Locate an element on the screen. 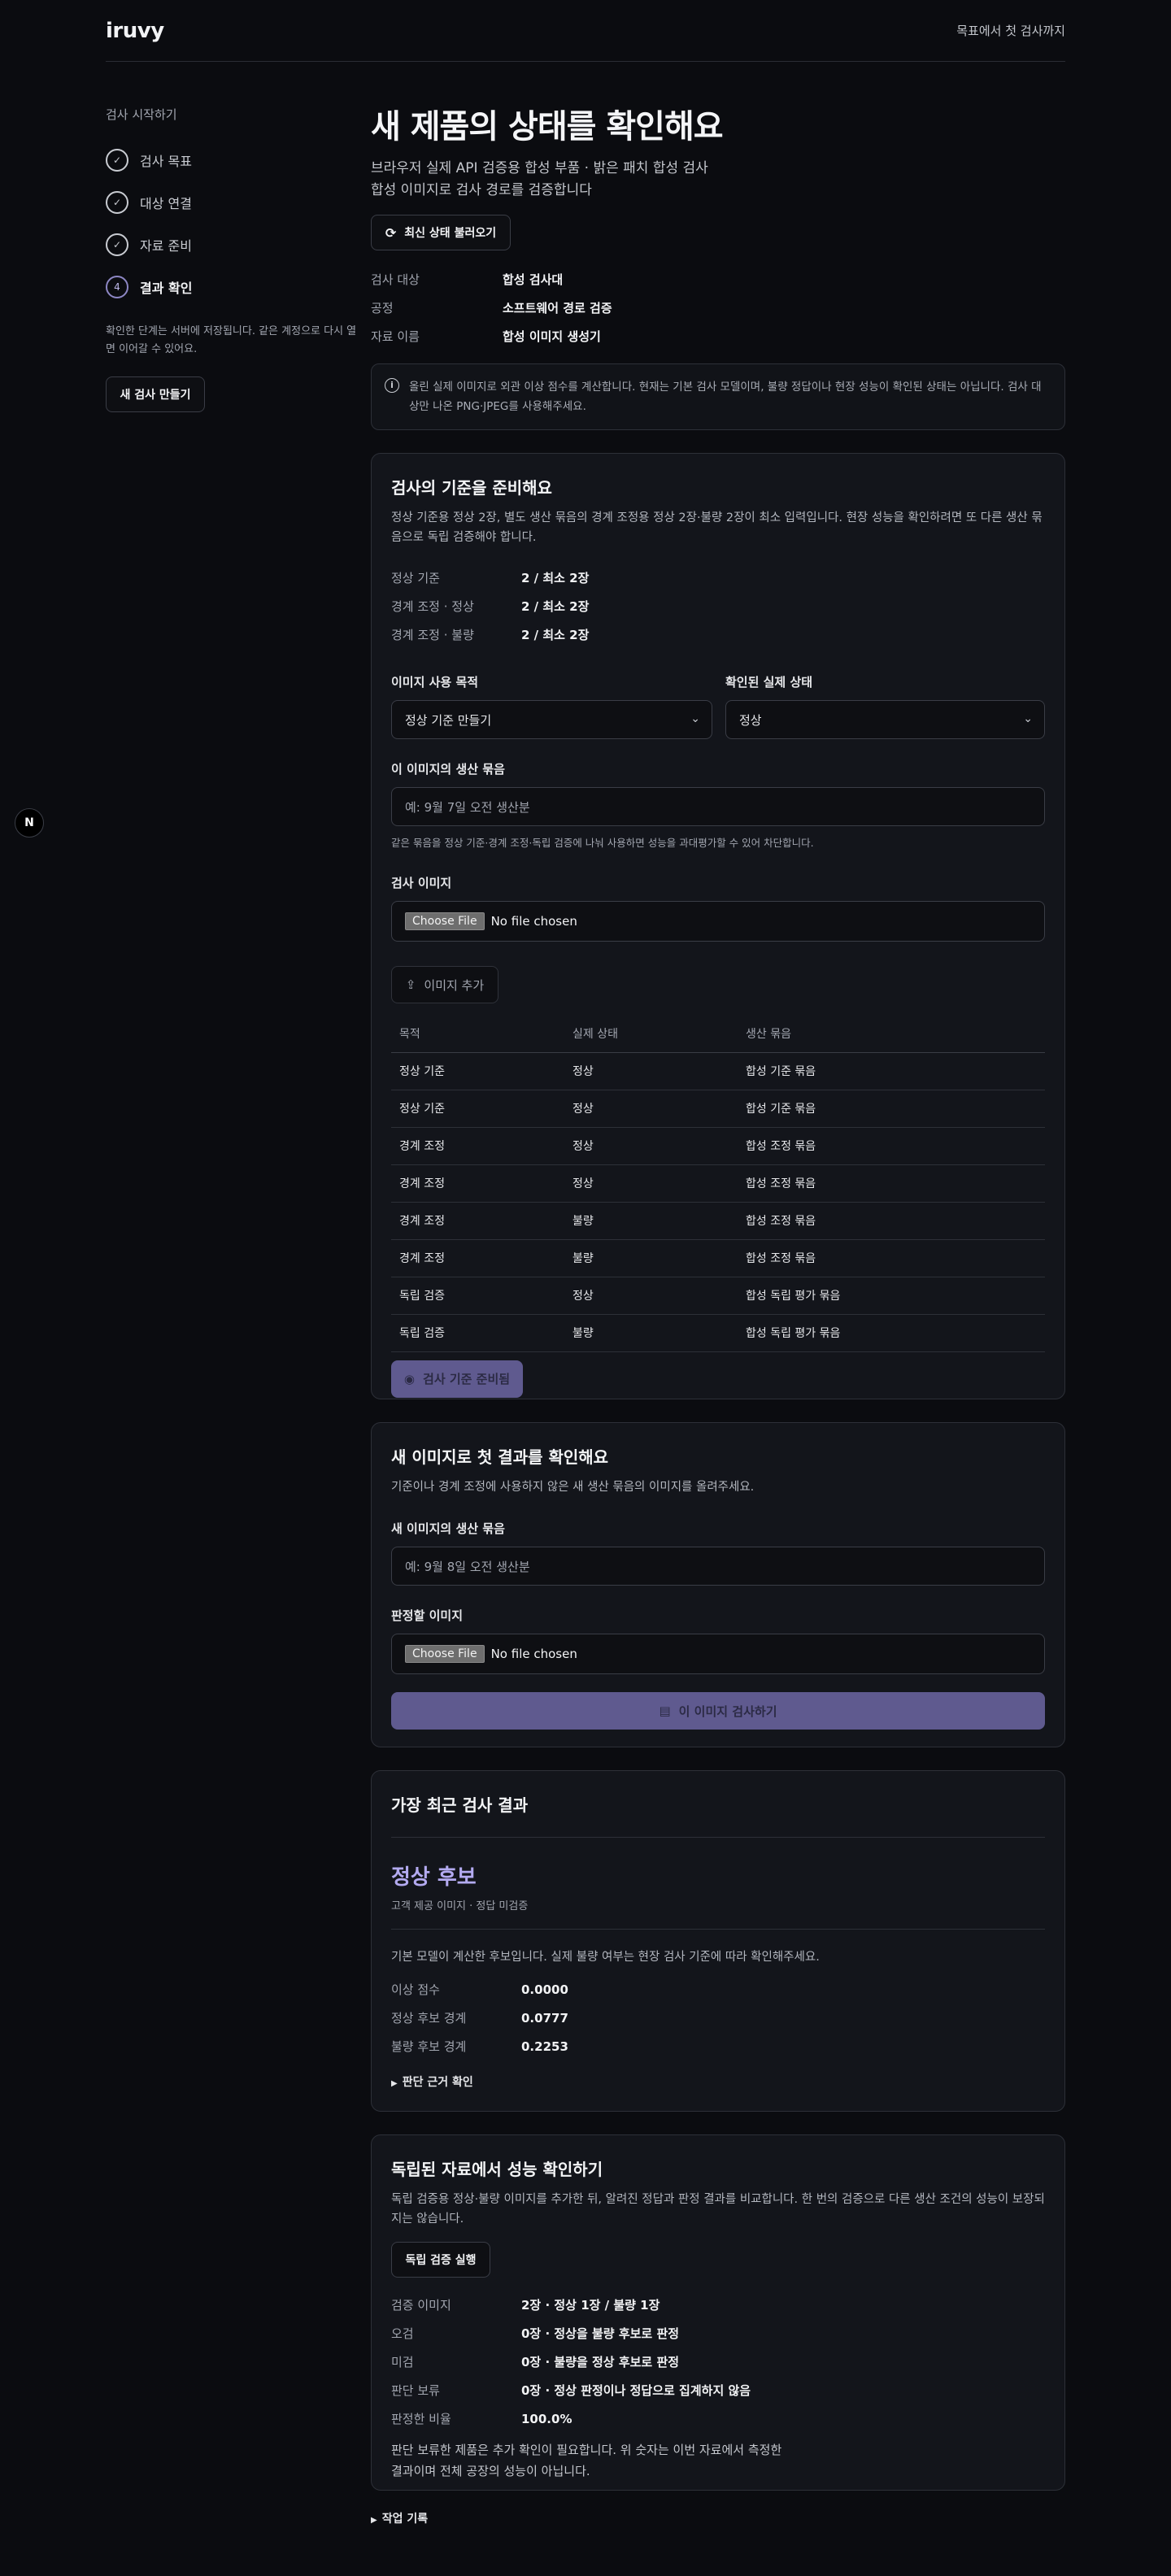  divider is located at coordinates (718, 1929).